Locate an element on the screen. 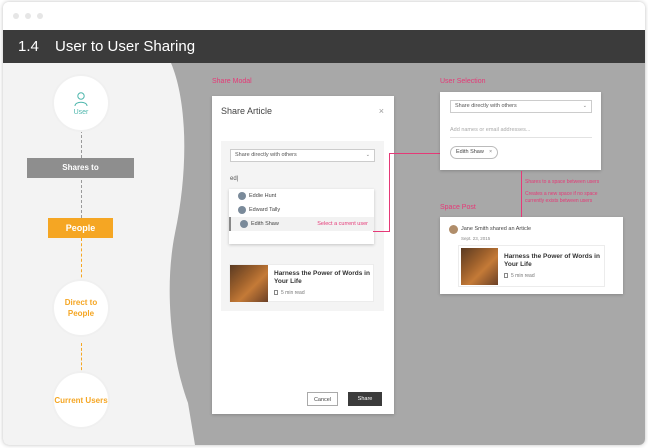  recipient-input: ed| is located at coordinates (234, 179).